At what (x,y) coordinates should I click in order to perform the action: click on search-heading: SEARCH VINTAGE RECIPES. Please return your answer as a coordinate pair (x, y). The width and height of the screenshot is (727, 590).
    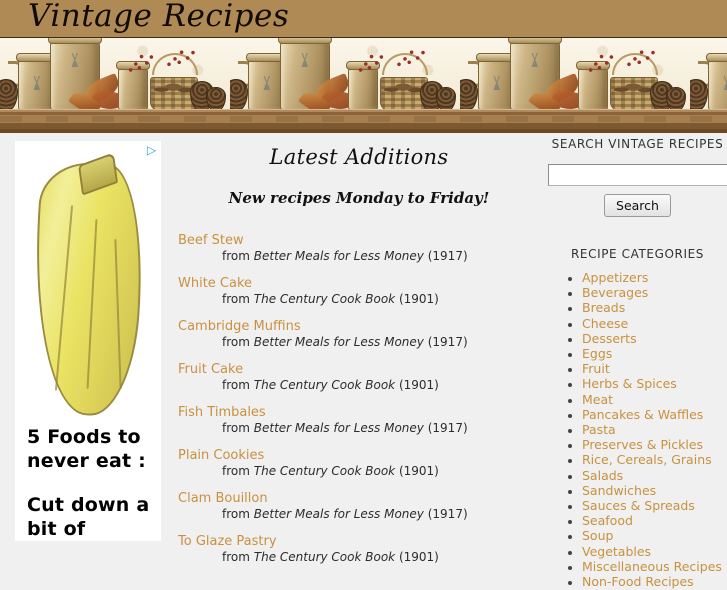
    Looking at the image, I should click on (637, 144).